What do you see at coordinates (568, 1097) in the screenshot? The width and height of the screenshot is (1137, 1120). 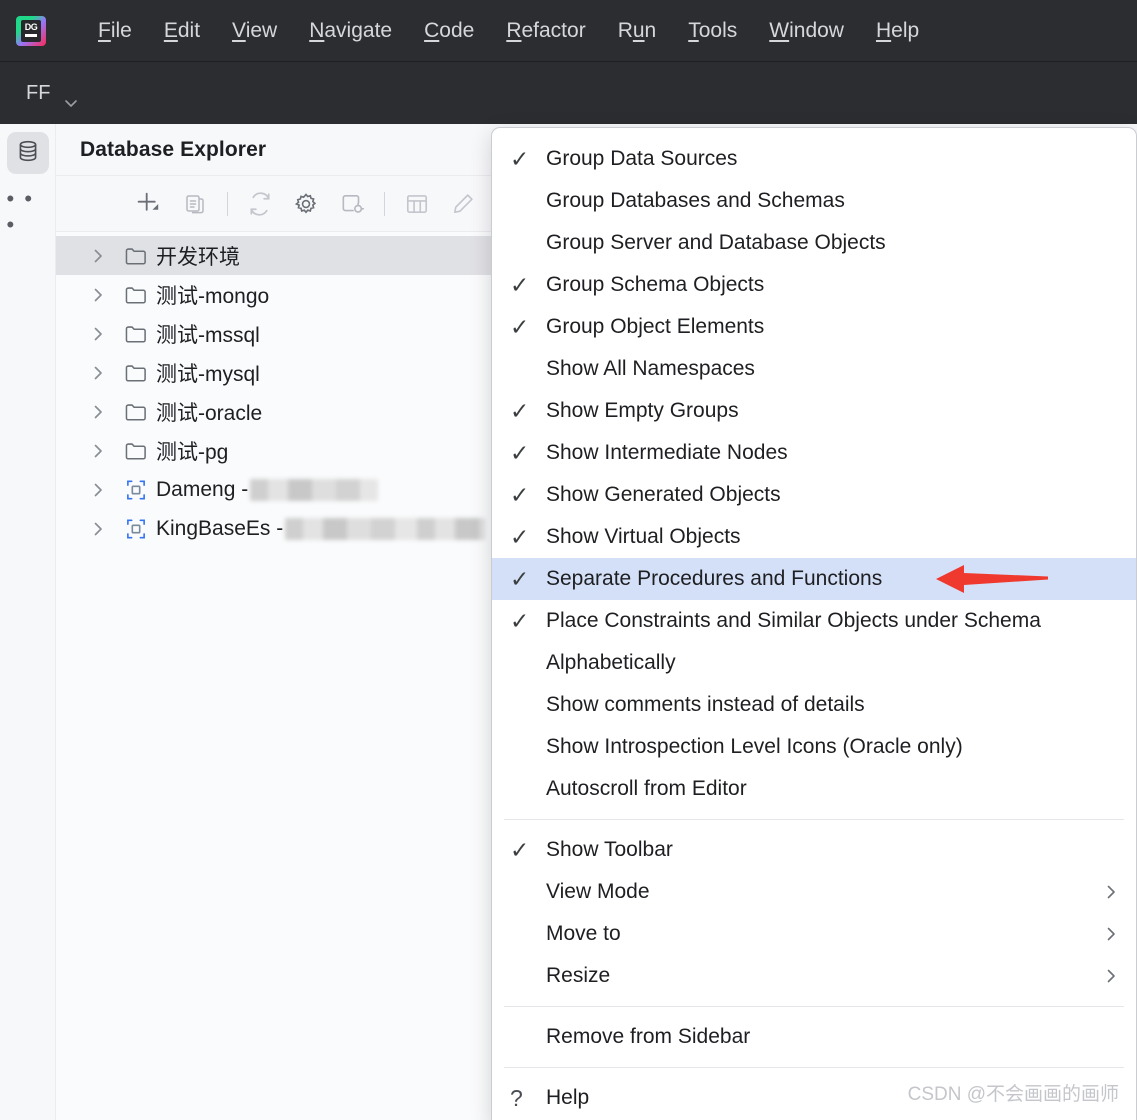 I see `context-menu-item-label: Help` at bounding box center [568, 1097].